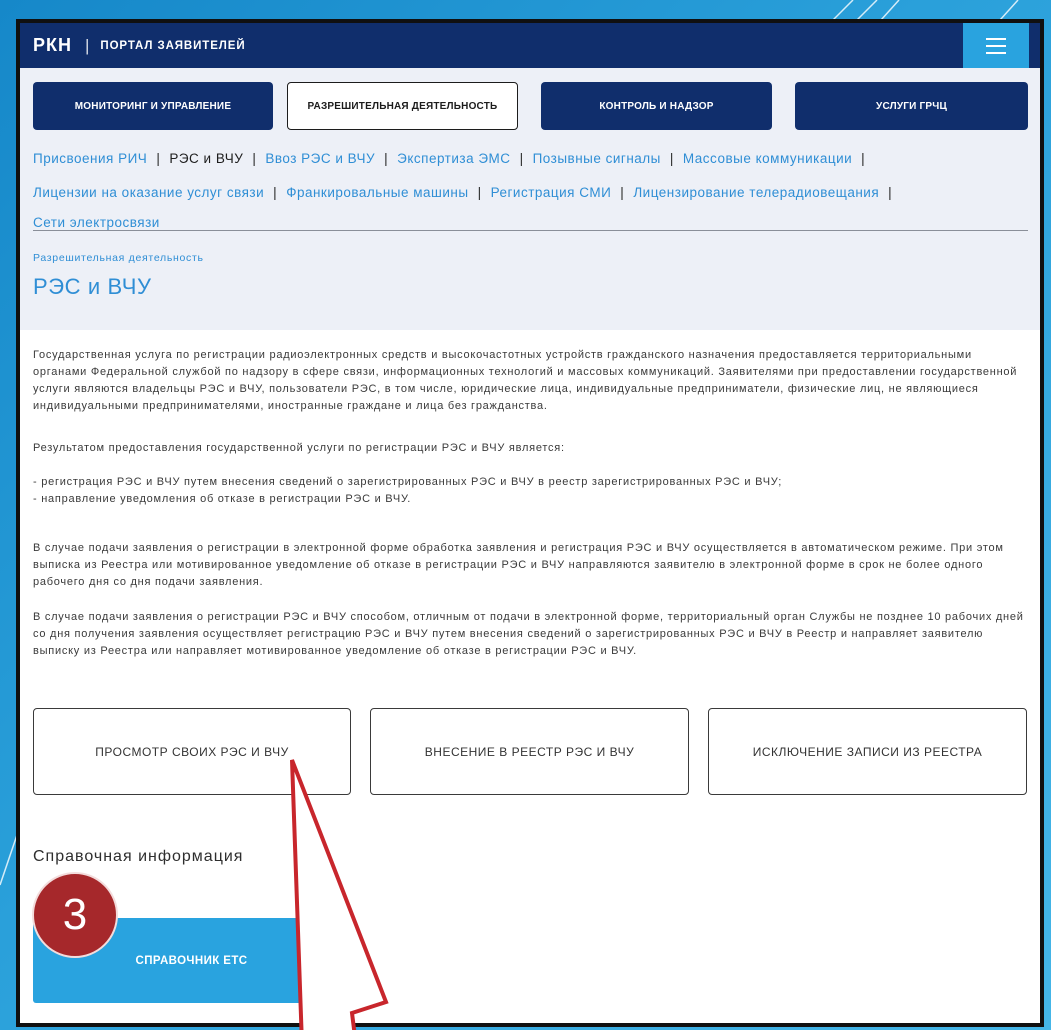  I want to click on sub-nav-link-res-vchu: РЭС и ВЧУ, so click(206, 158).